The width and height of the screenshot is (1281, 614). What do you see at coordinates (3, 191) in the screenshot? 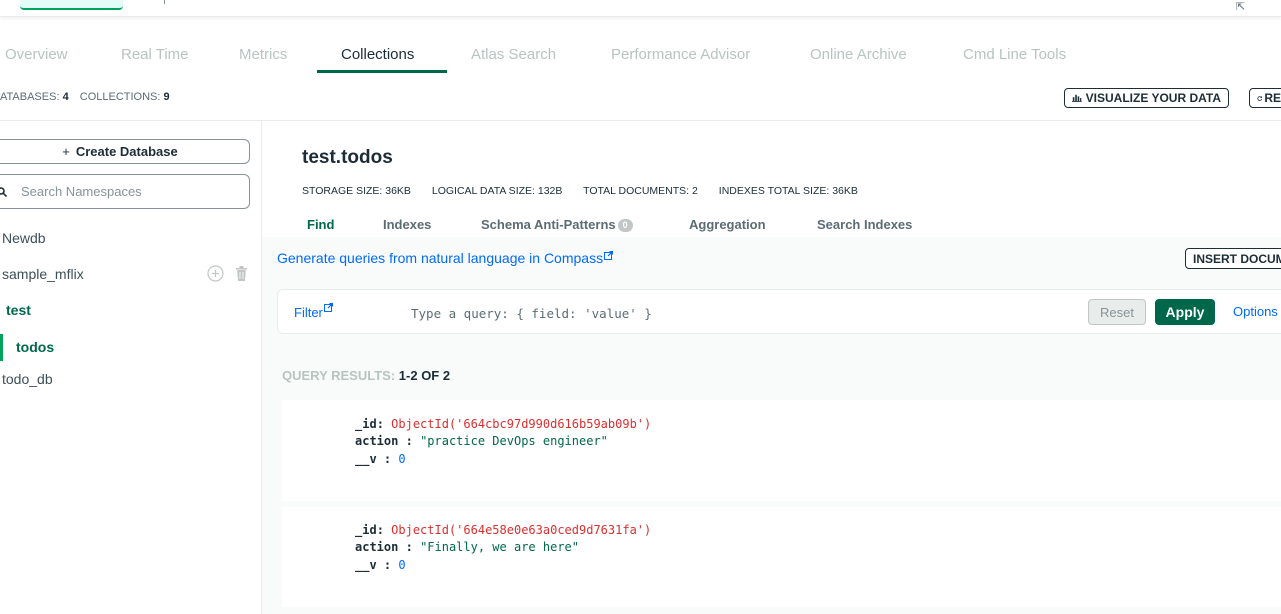
I see `search-icon` at bounding box center [3, 191].